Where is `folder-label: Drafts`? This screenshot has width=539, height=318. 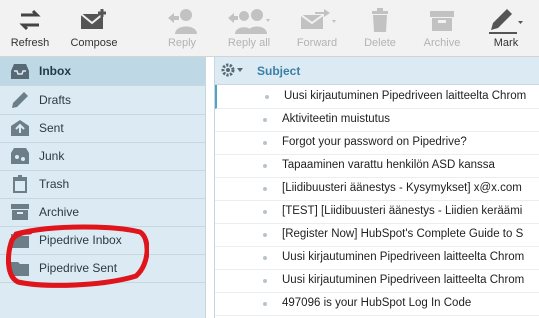
folder-label: Drafts is located at coordinates (55, 100).